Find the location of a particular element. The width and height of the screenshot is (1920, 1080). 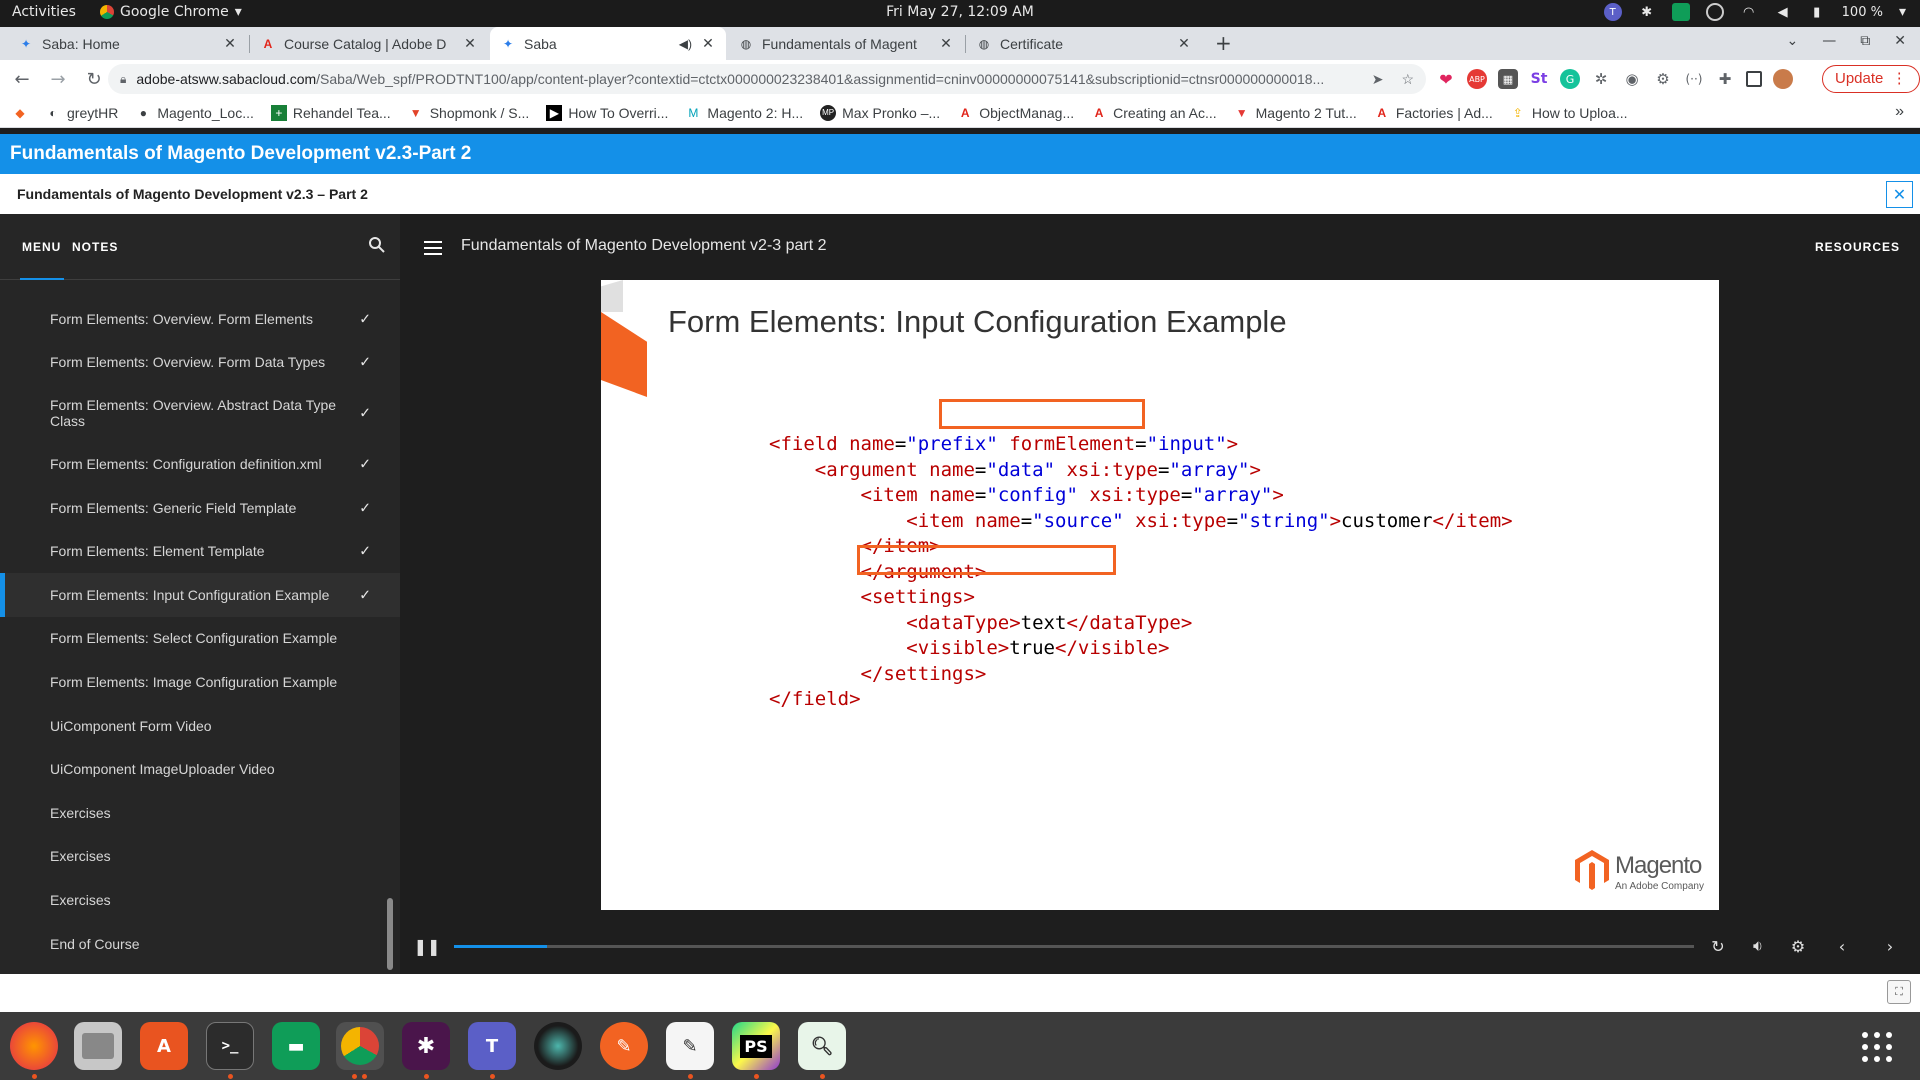

chat-tray-icon is located at coordinates (1680, 12).